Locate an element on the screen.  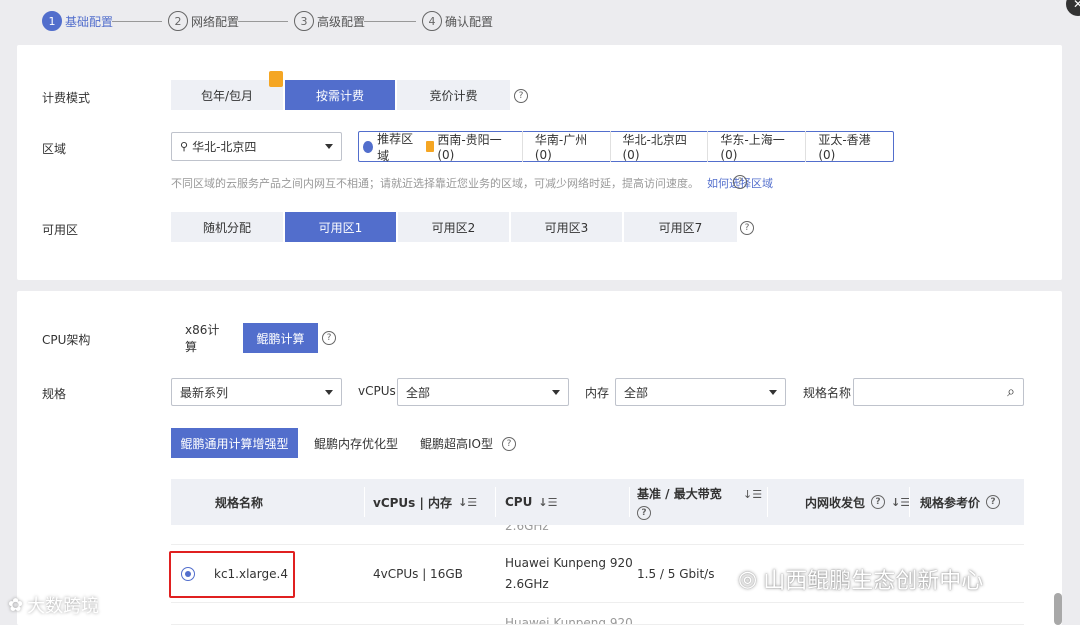
thumbs-up-icon is located at coordinates (368, 146).